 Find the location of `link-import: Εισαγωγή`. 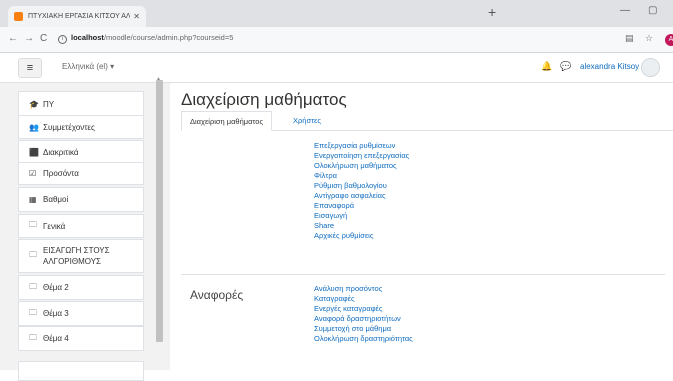

link-import: Εισαγωγή is located at coordinates (361, 216).